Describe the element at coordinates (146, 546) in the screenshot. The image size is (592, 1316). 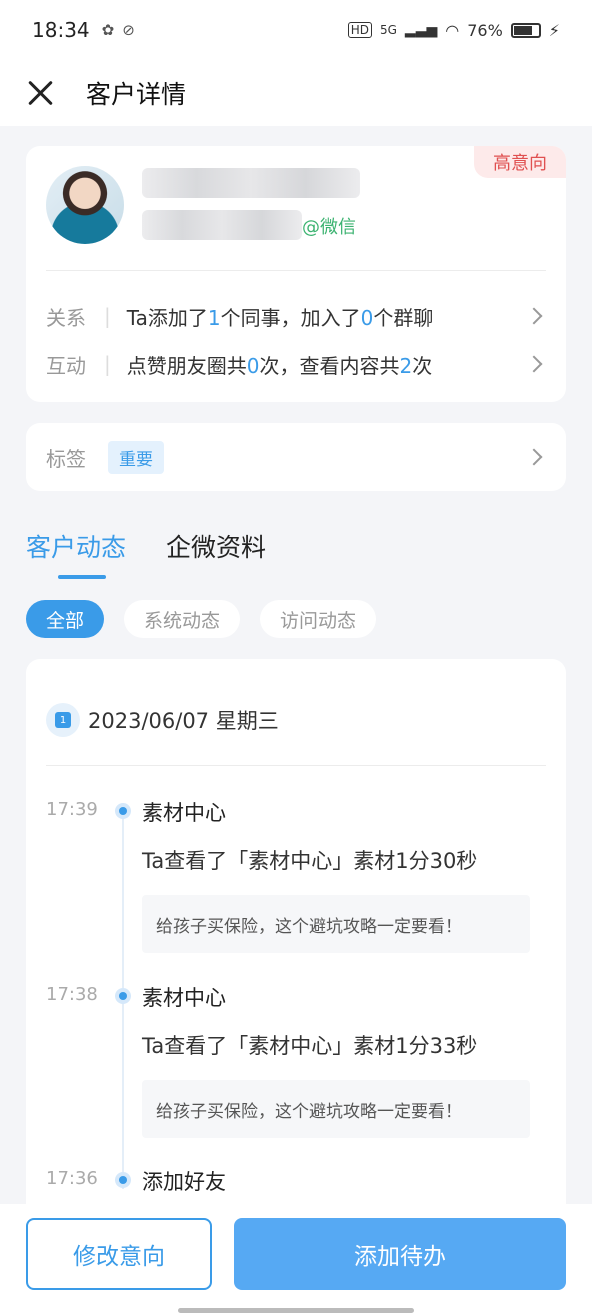
I see `tab-bar: 客户动态 企微资料` at that location.